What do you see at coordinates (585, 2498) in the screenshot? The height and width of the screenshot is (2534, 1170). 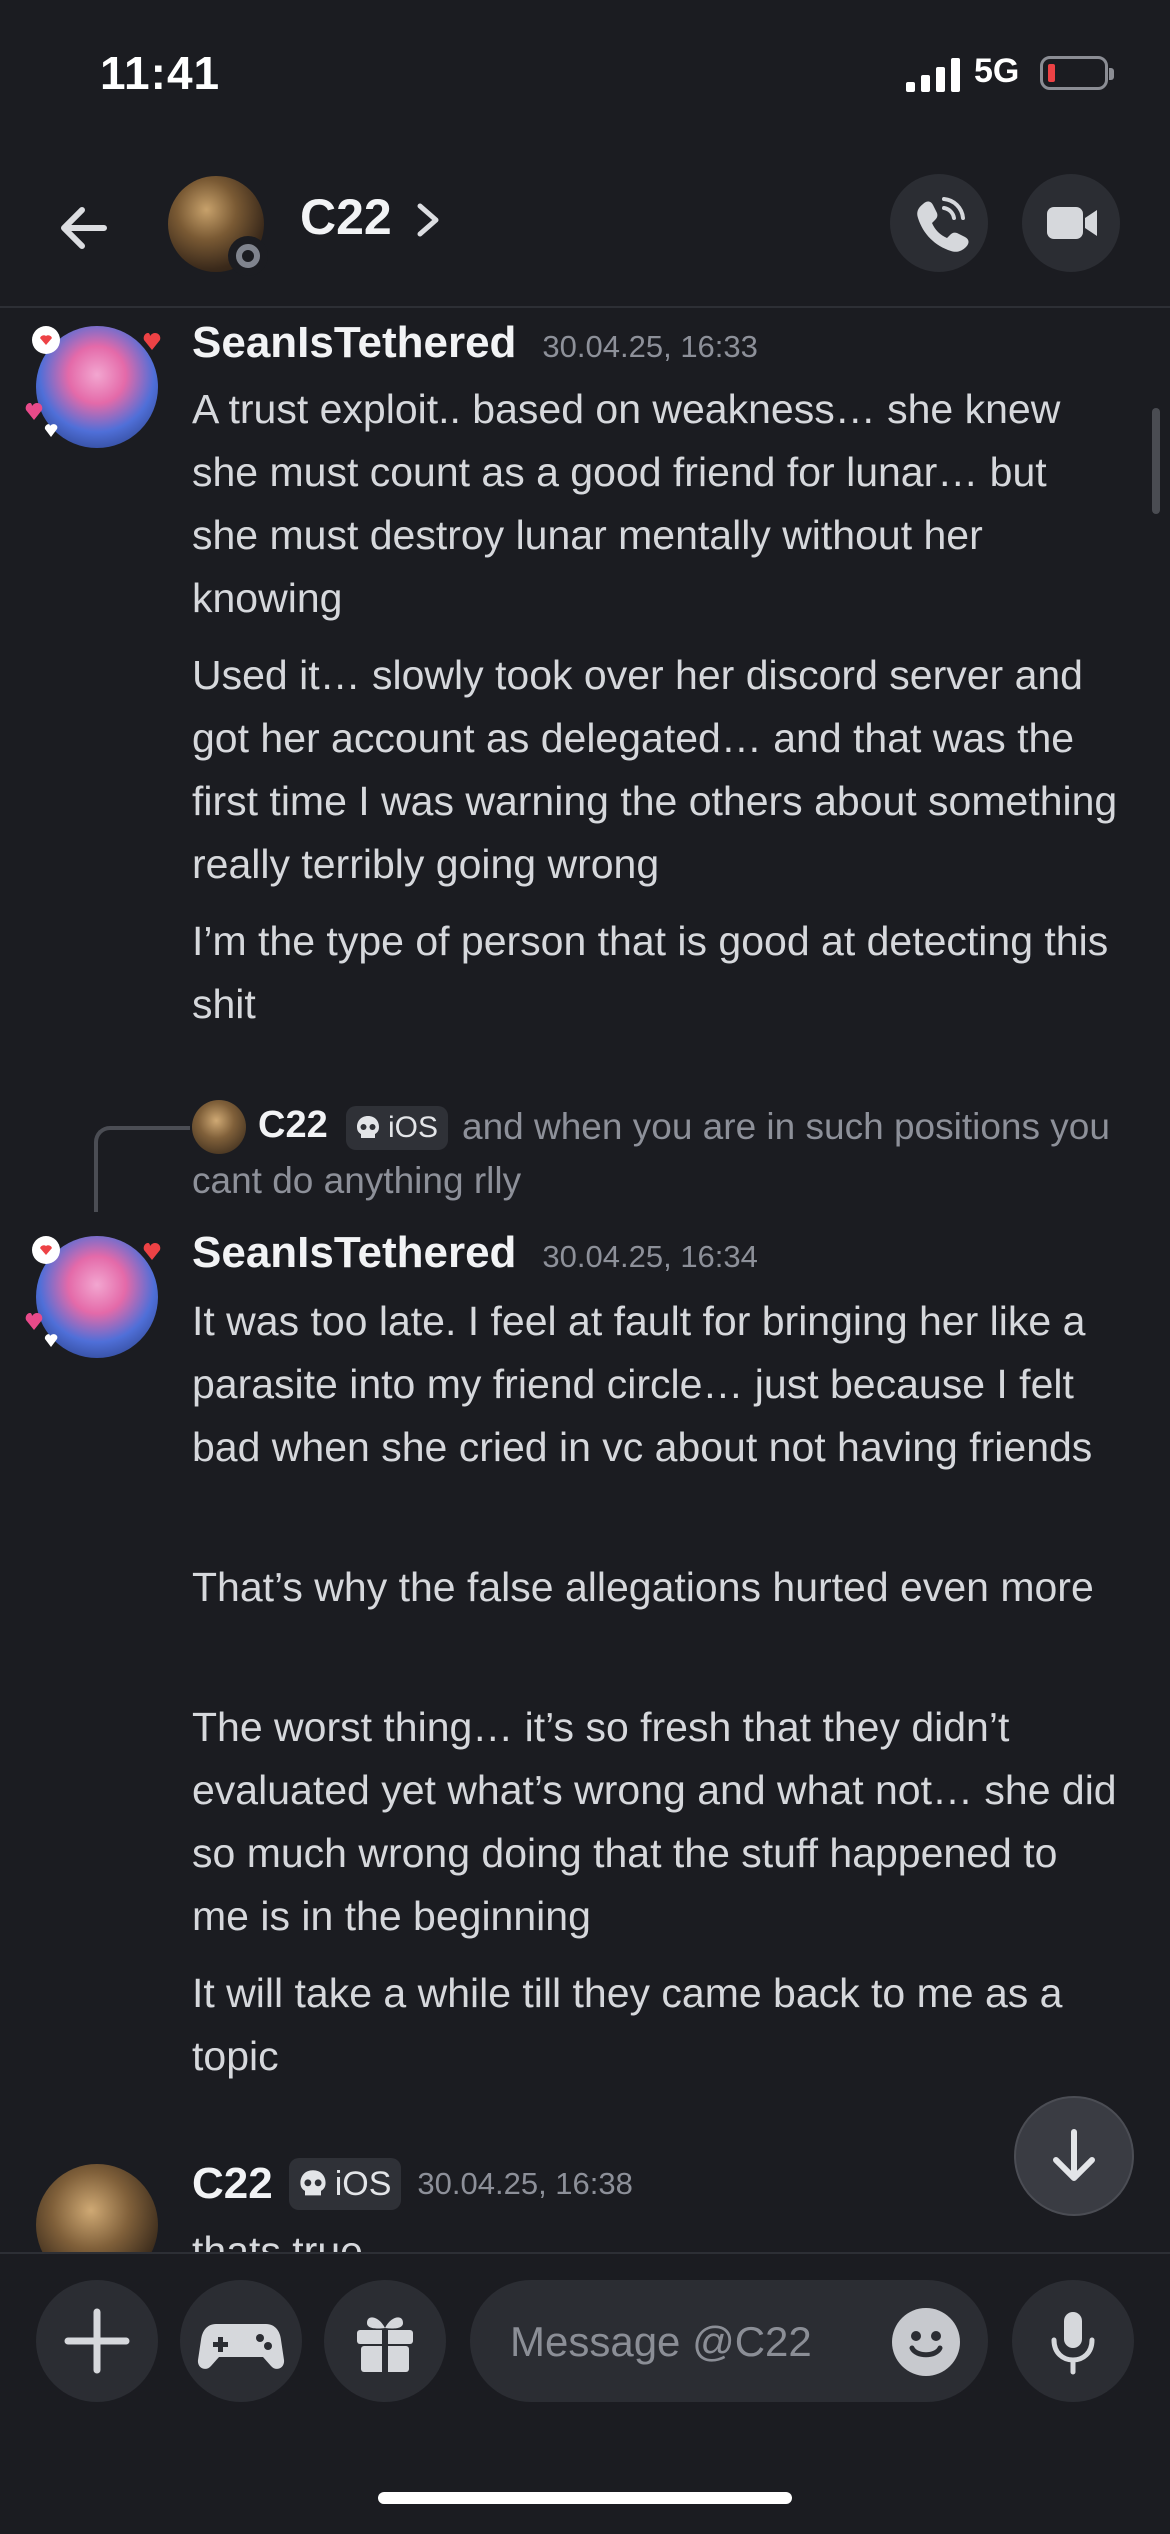 I see `home-indicator` at bounding box center [585, 2498].